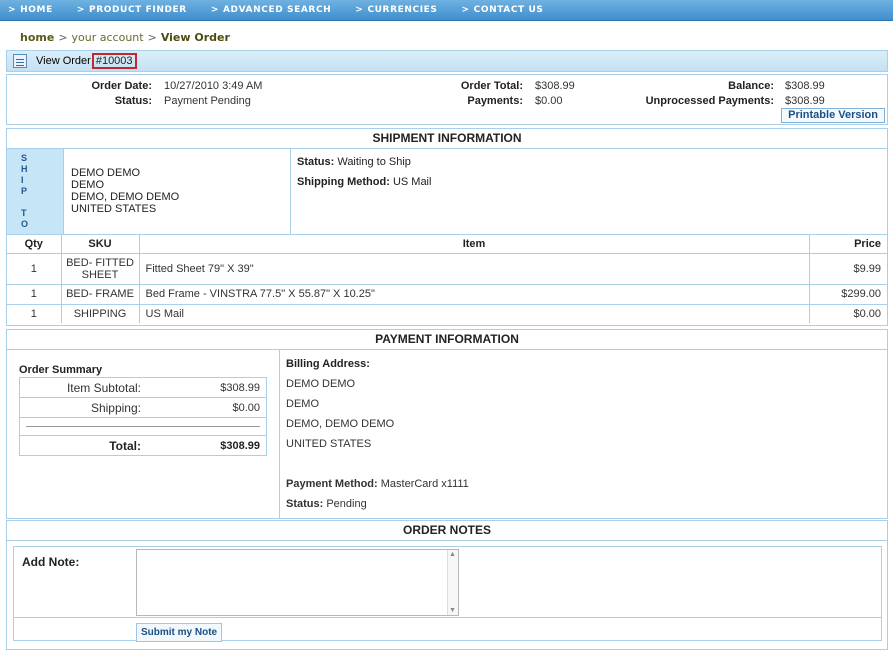 The image size is (893, 657). What do you see at coordinates (452, 610) in the screenshot?
I see `scroll-down-icon: ▼` at bounding box center [452, 610].